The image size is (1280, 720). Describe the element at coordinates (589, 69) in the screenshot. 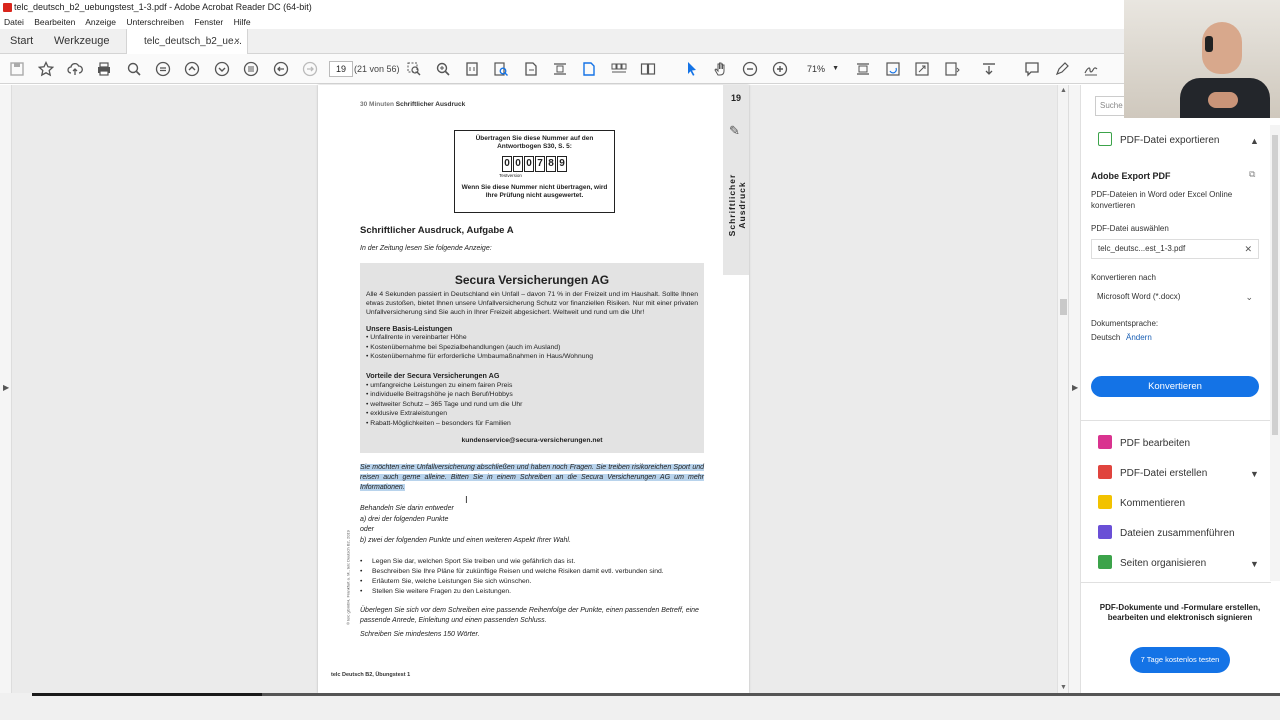

I see `create-pdf-icon` at that location.